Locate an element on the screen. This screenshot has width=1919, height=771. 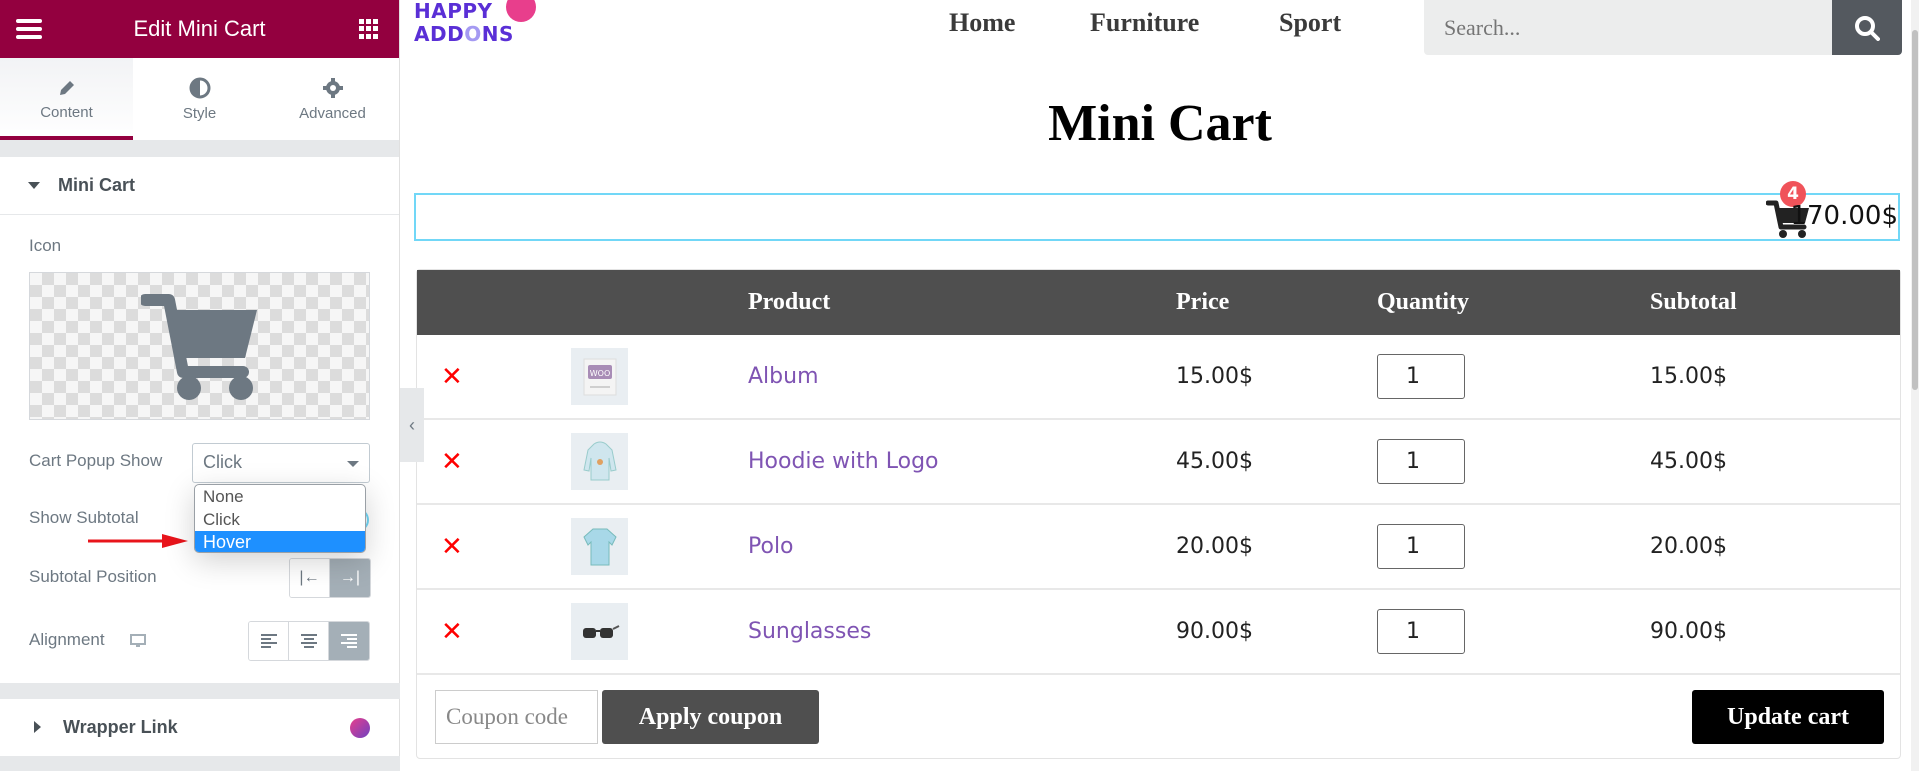
cart-popup-show-select: Click is located at coordinates (281, 463).